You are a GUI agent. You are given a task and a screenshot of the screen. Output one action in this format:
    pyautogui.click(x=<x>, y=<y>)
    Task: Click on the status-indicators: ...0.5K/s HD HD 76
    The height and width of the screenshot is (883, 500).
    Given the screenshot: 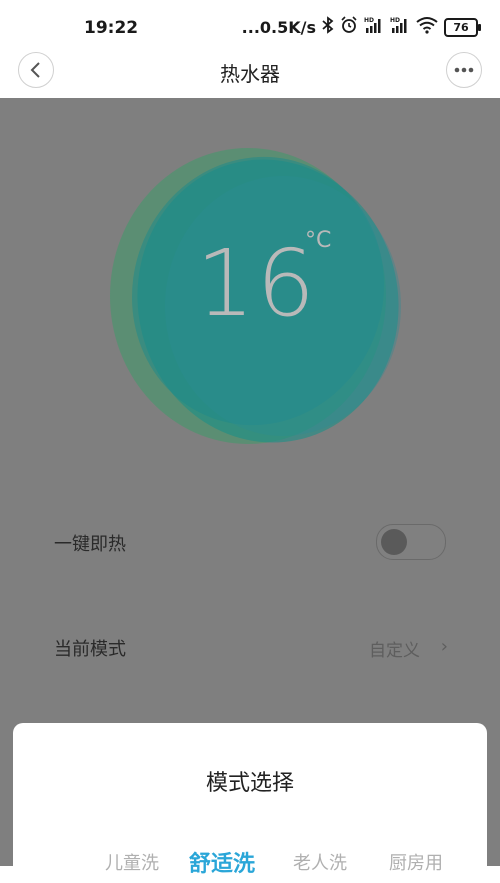 What is the action you would take?
    pyautogui.click(x=361, y=27)
    